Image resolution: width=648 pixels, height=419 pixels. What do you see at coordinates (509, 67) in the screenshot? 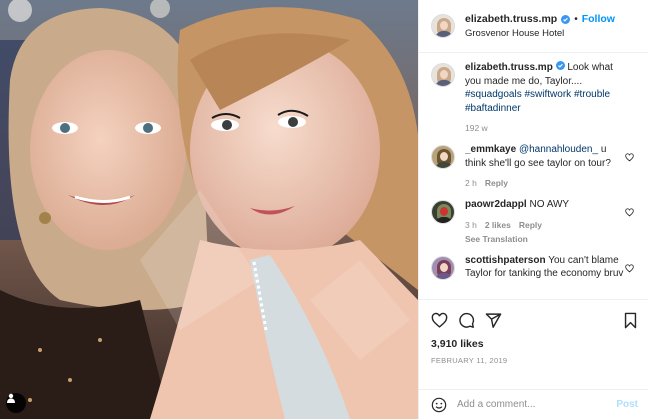
I see `comment-username: elizabeth.truss.mp` at bounding box center [509, 67].